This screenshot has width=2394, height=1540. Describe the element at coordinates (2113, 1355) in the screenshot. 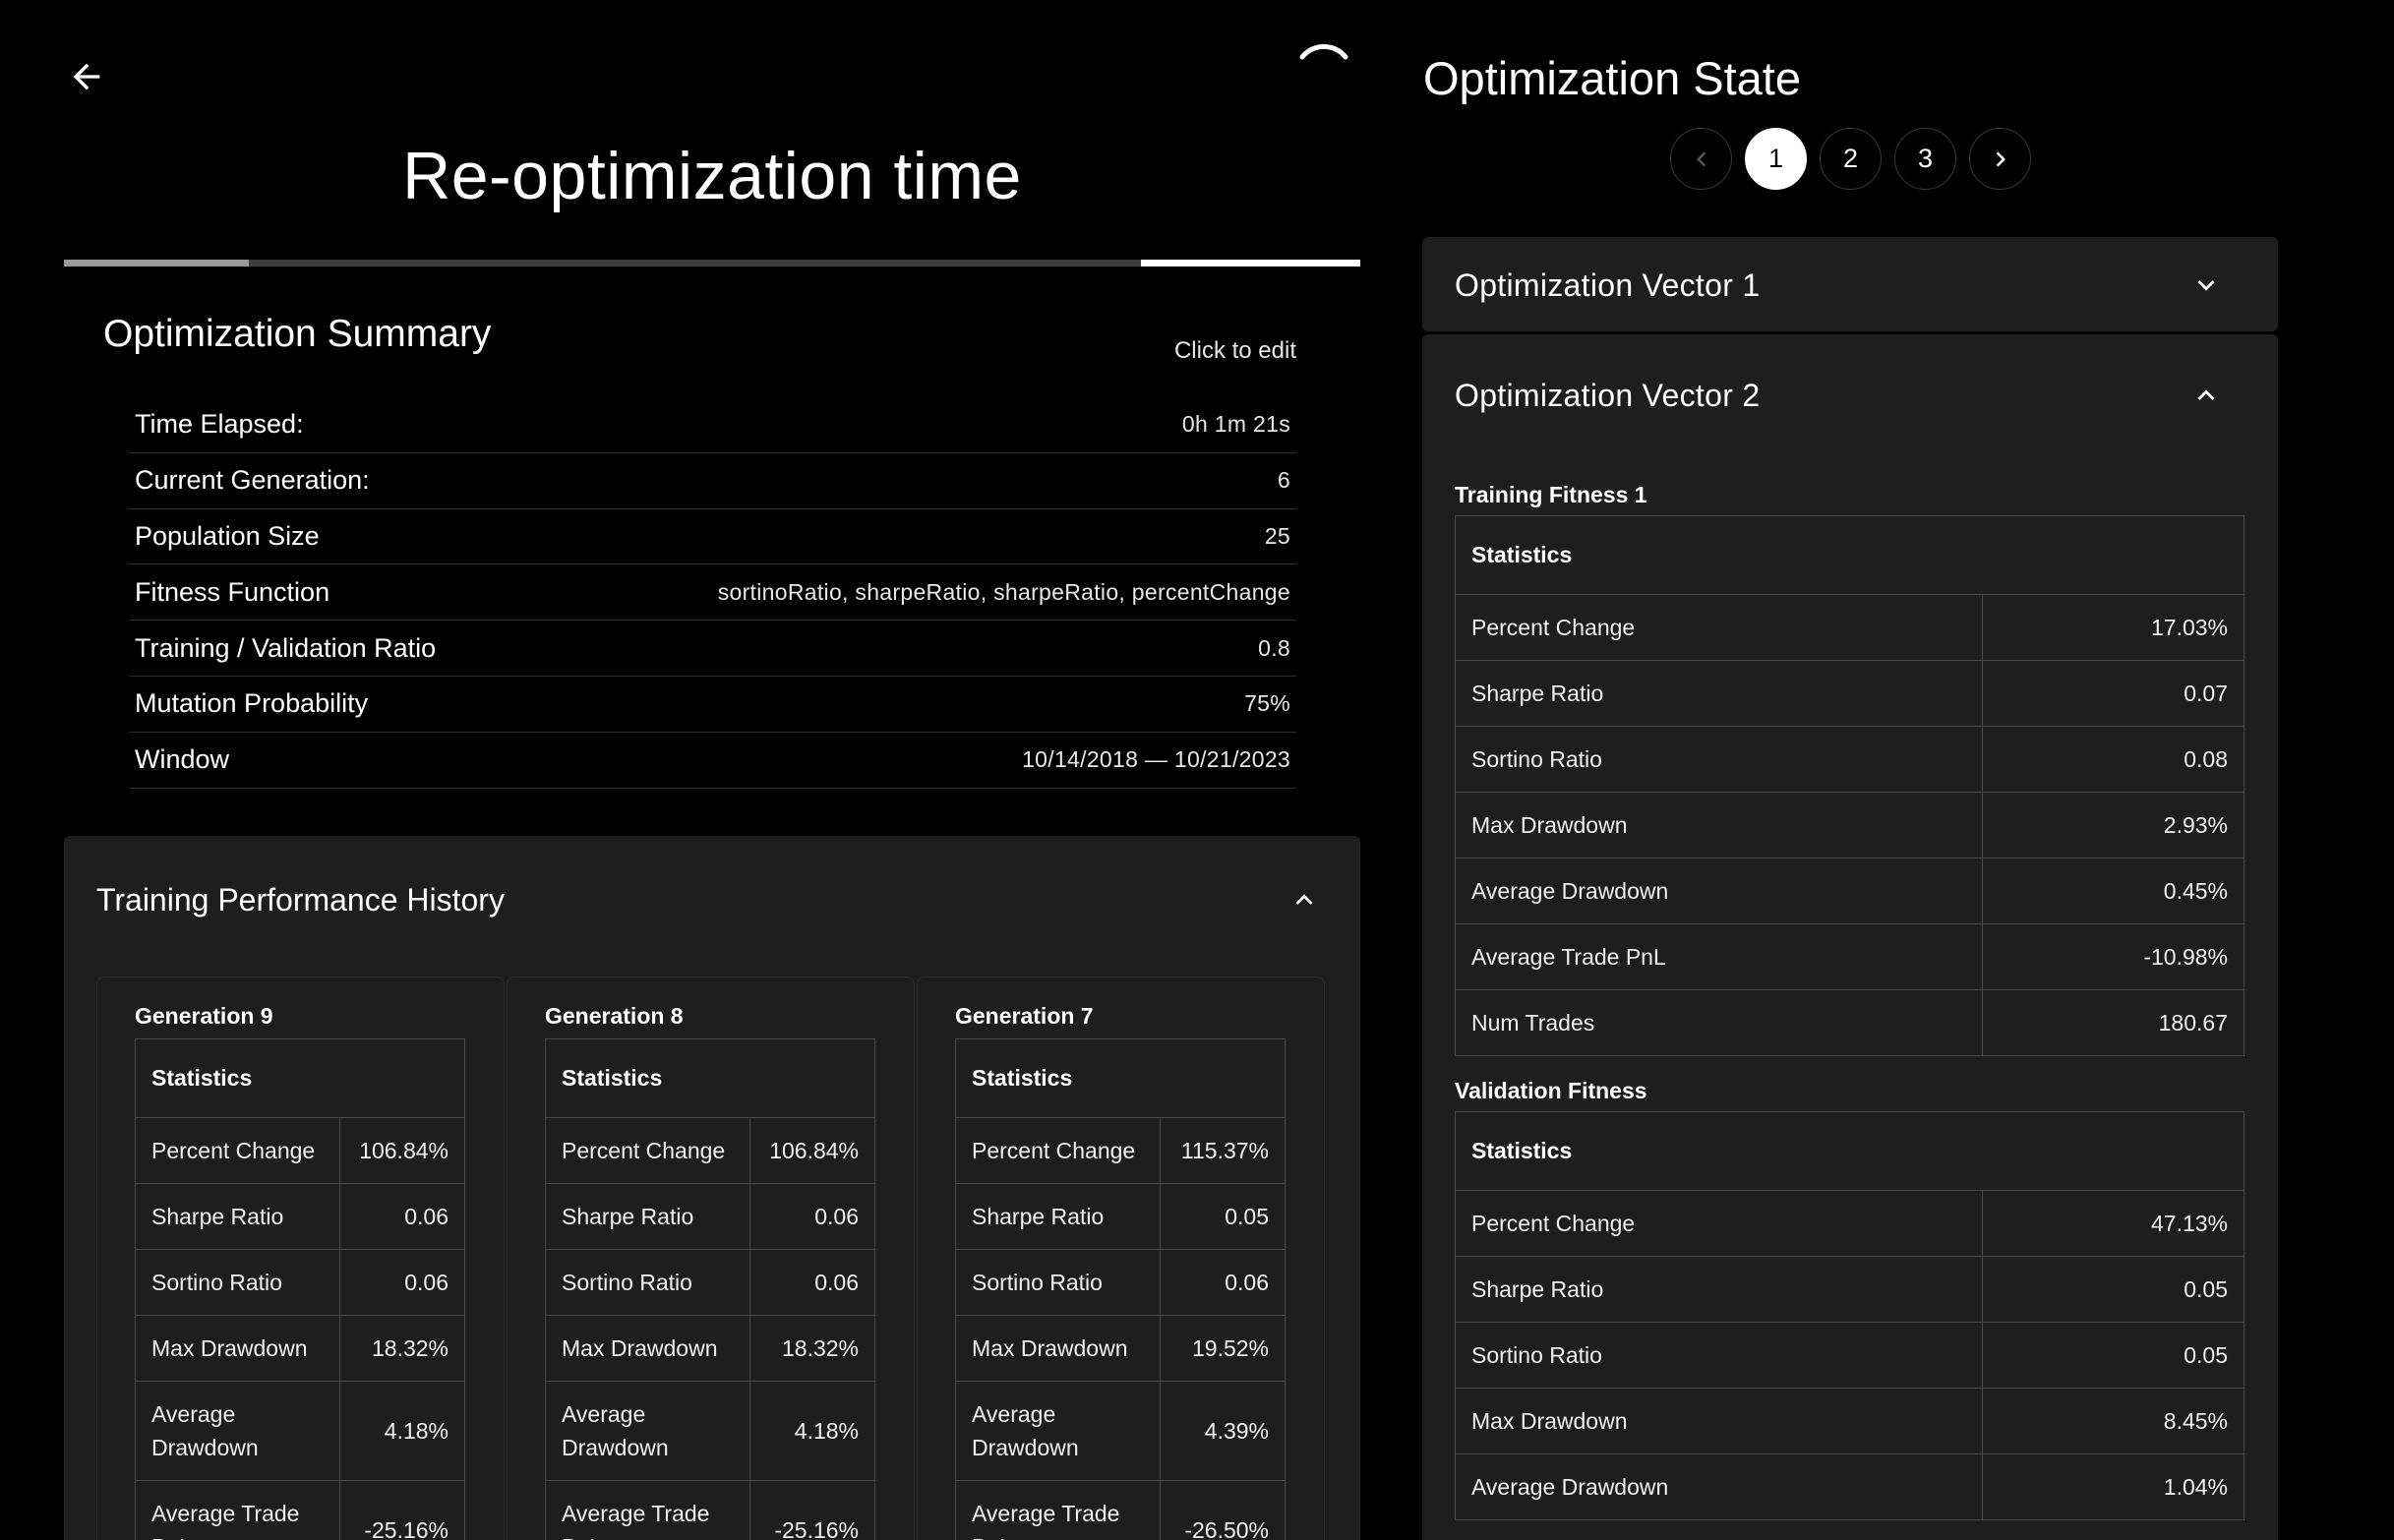

I see `stat-value: 0.05` at that location.